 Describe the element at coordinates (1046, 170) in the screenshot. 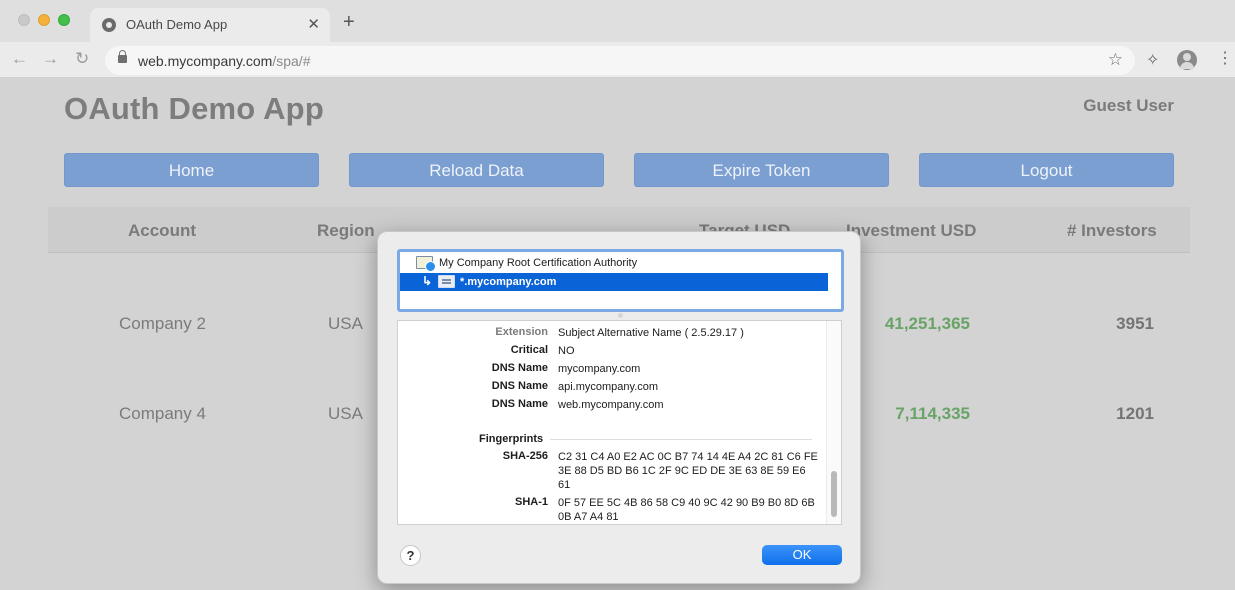

I see `logout-button: Logout` at that location.